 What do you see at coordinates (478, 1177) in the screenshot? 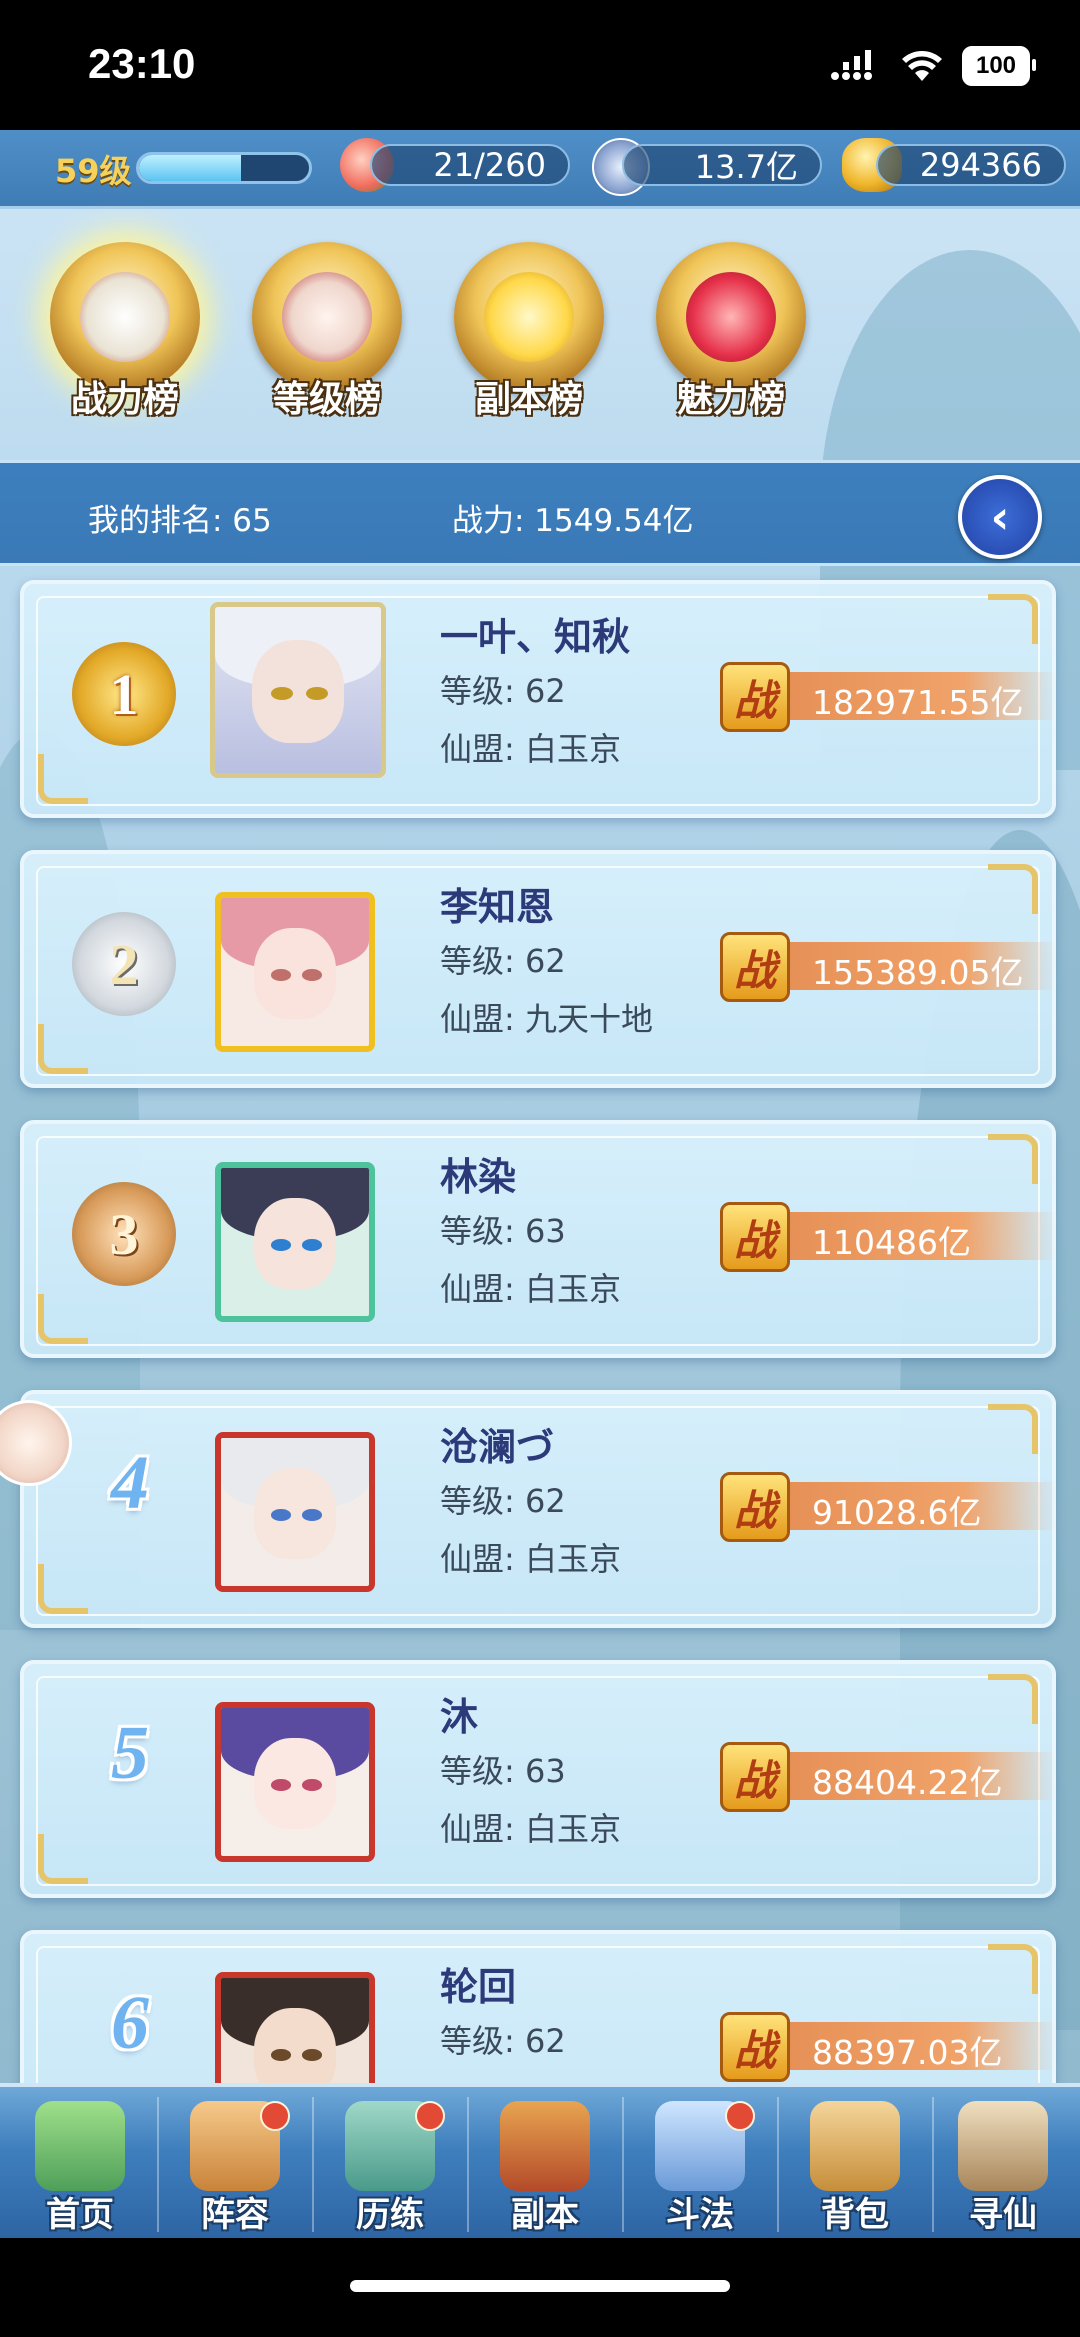
I see `player-name: 林染` at bounding box center [478, 1177].